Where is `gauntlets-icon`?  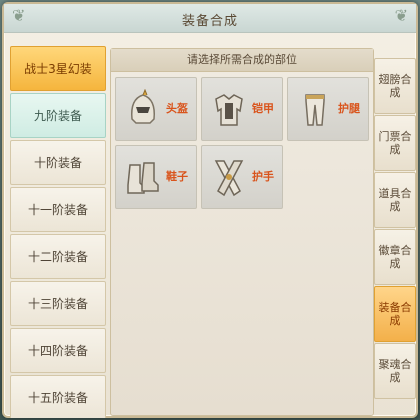 gauntlets-icon is located at coordinates (229, 178).